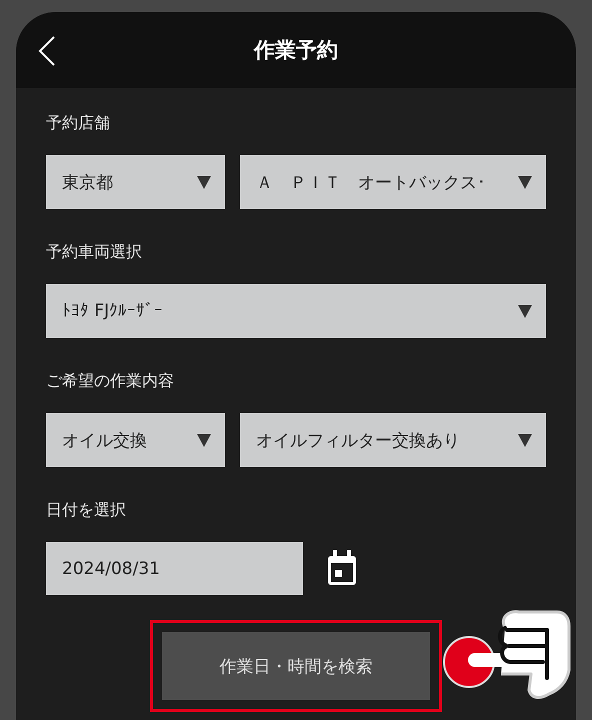 This screenshot has width=592, height=720. What do you see at coordinates (86, 510) in the screenshot?
I see `field-label: 日付を選択` at bounding box center [86, 510].